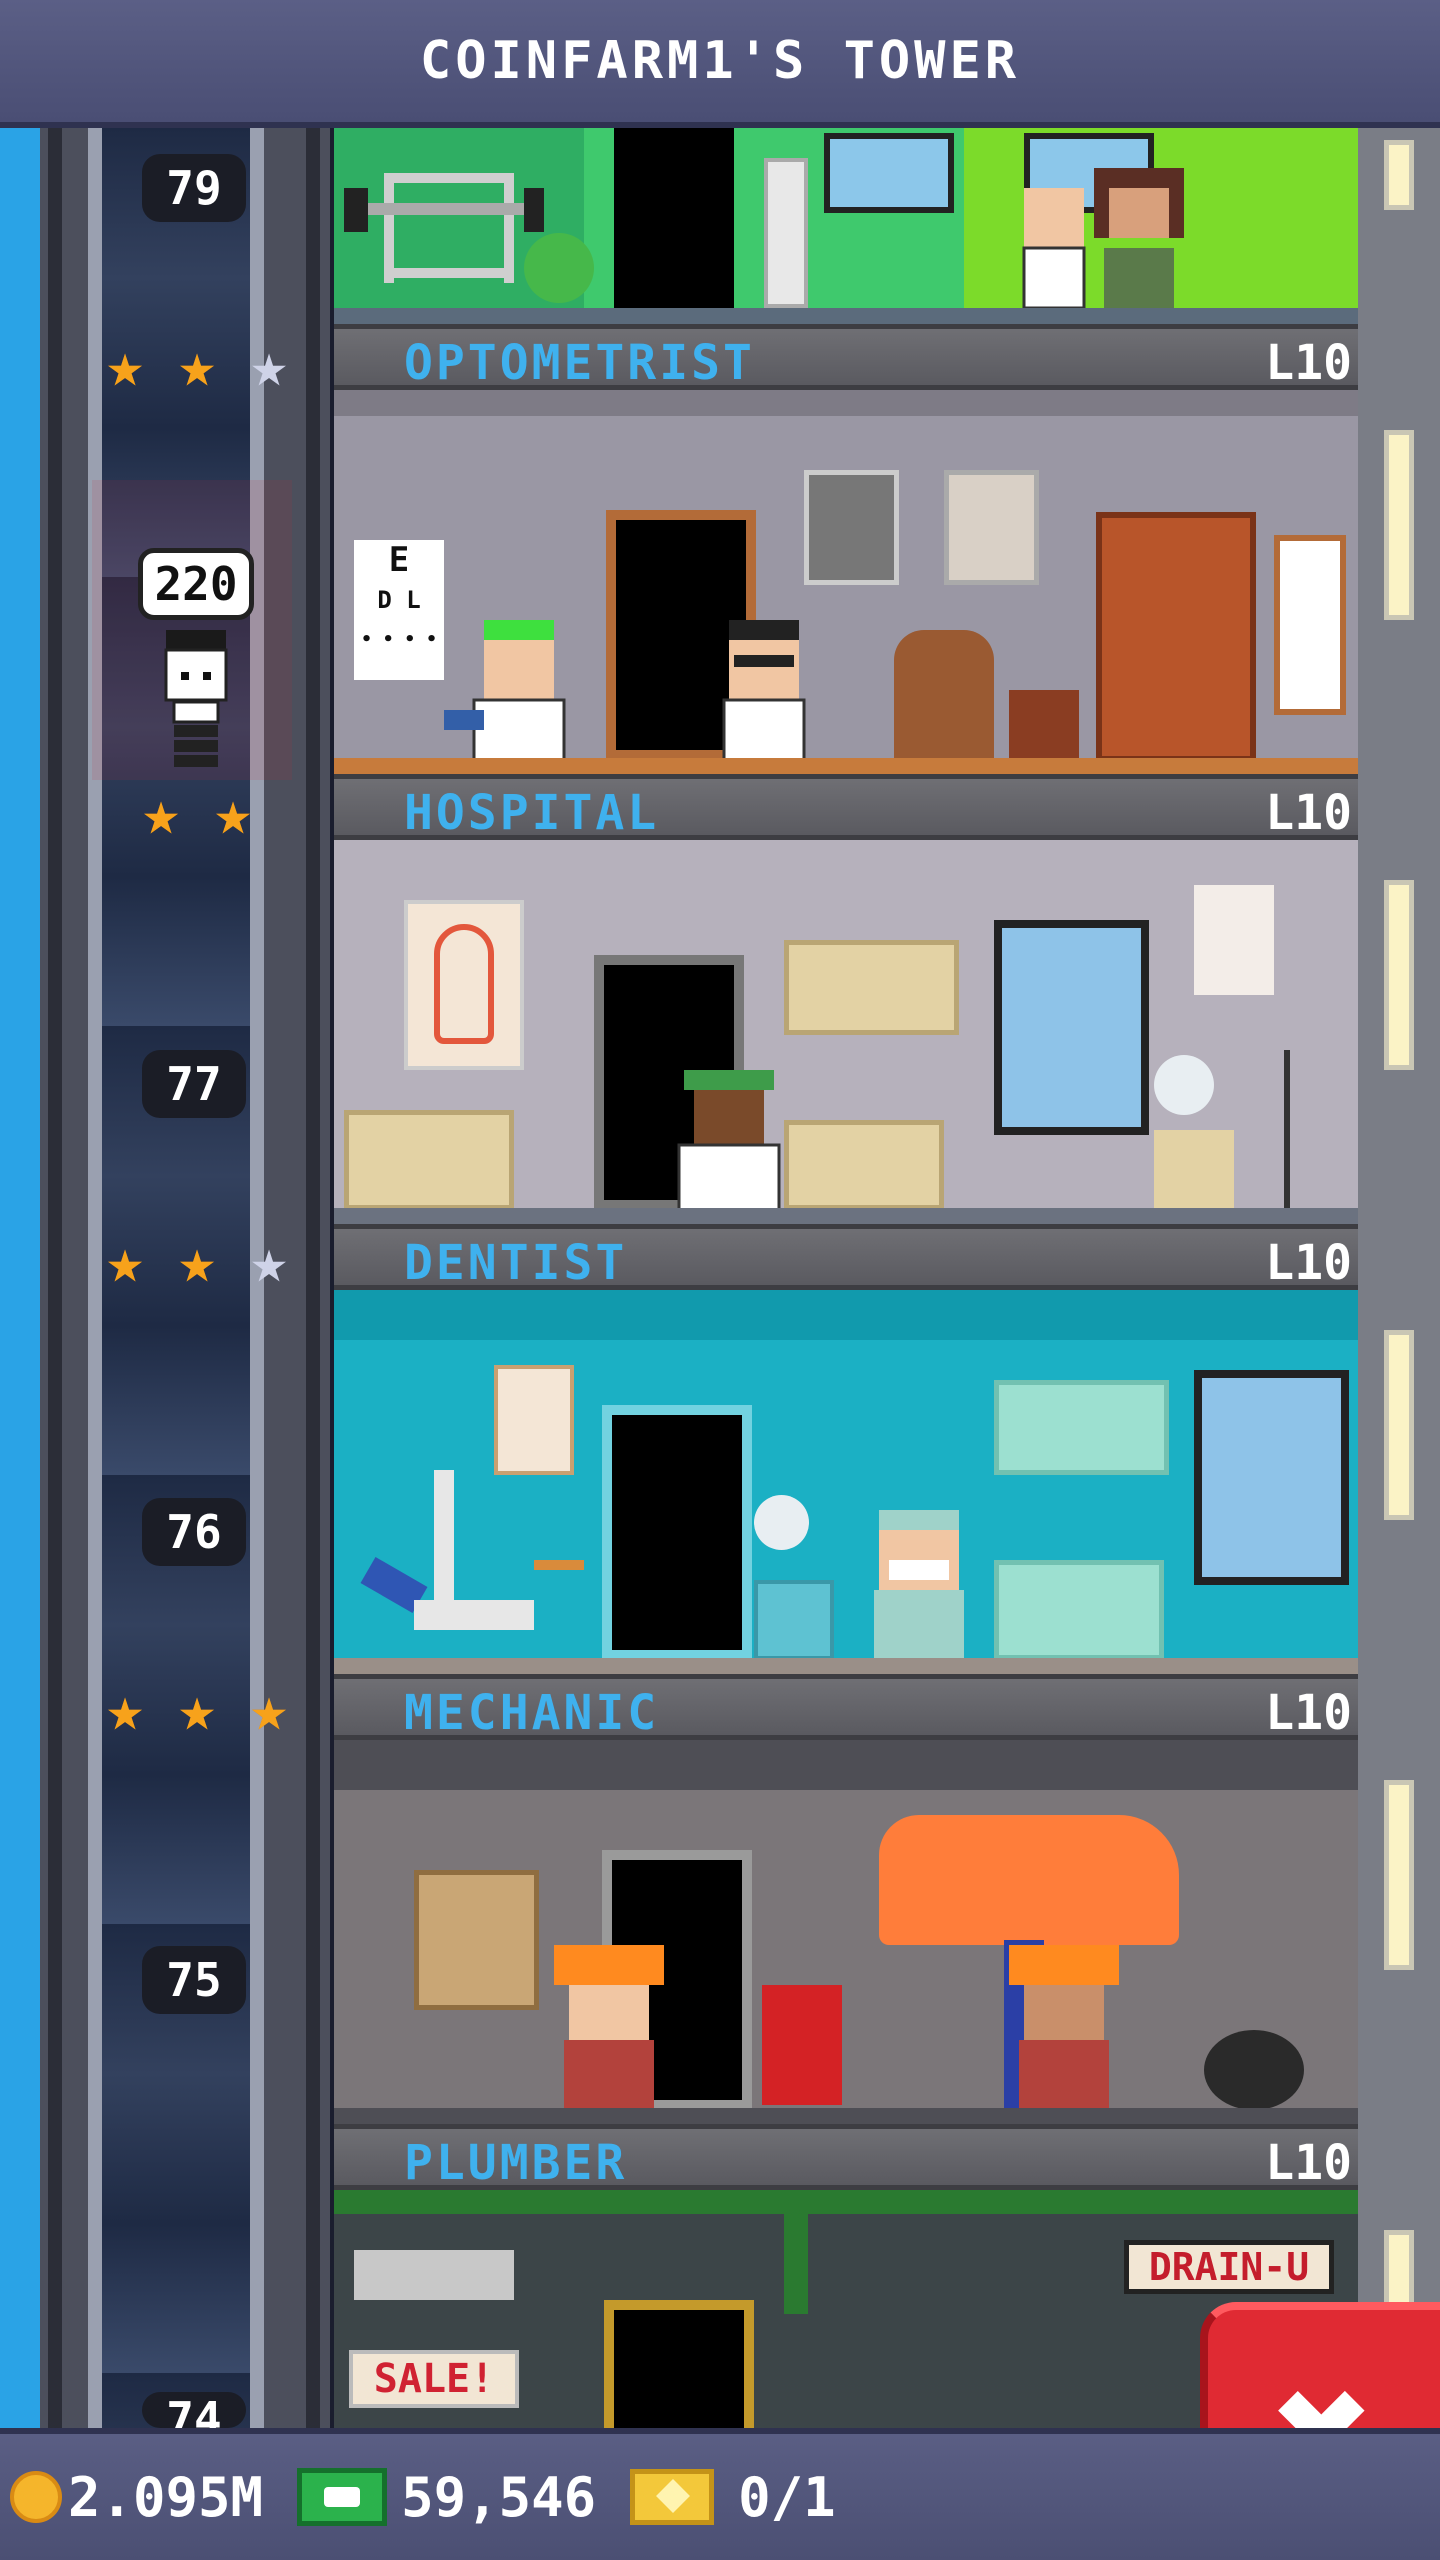 Image resolution: width=1440 pixels, height=2560 pixels. What do you see at coordinates (1229, 2267) in the screenshot?
I see `drain-u-sign: DRAIN-U` at bounding box center [1229, 2267].